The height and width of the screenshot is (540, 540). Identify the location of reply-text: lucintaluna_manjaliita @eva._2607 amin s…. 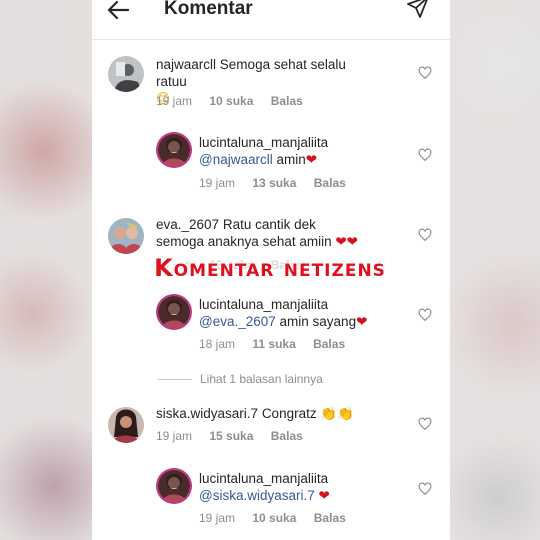
(304, 313).